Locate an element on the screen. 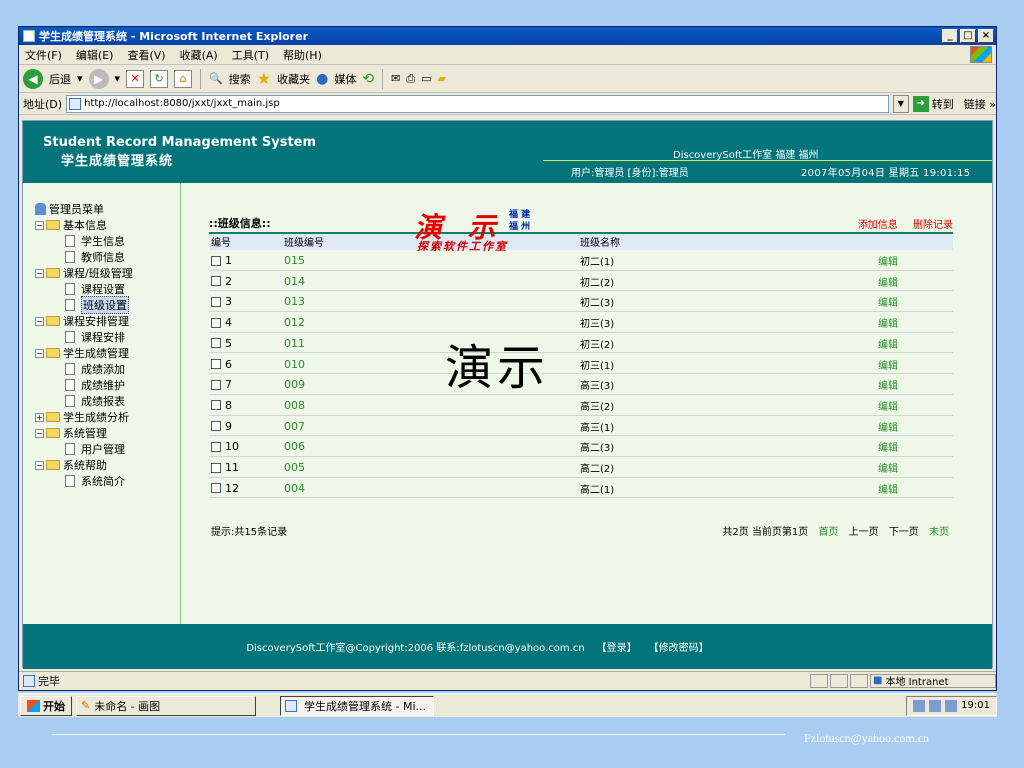  back-dropdown-icon: ▾ is located at coordinates (80, 78).